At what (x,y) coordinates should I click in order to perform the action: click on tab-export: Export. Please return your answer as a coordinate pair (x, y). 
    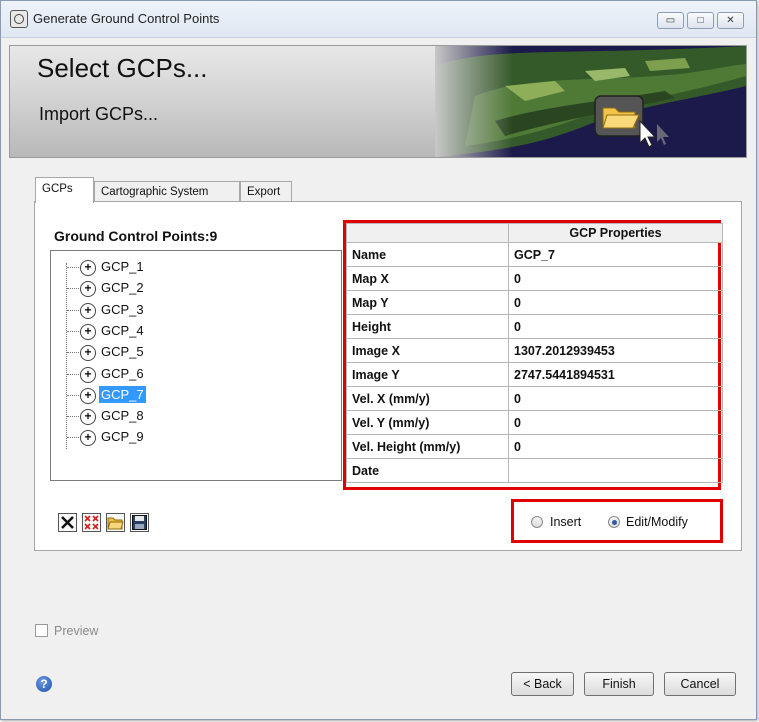
    Looking at the image, I should click on (266, 191).